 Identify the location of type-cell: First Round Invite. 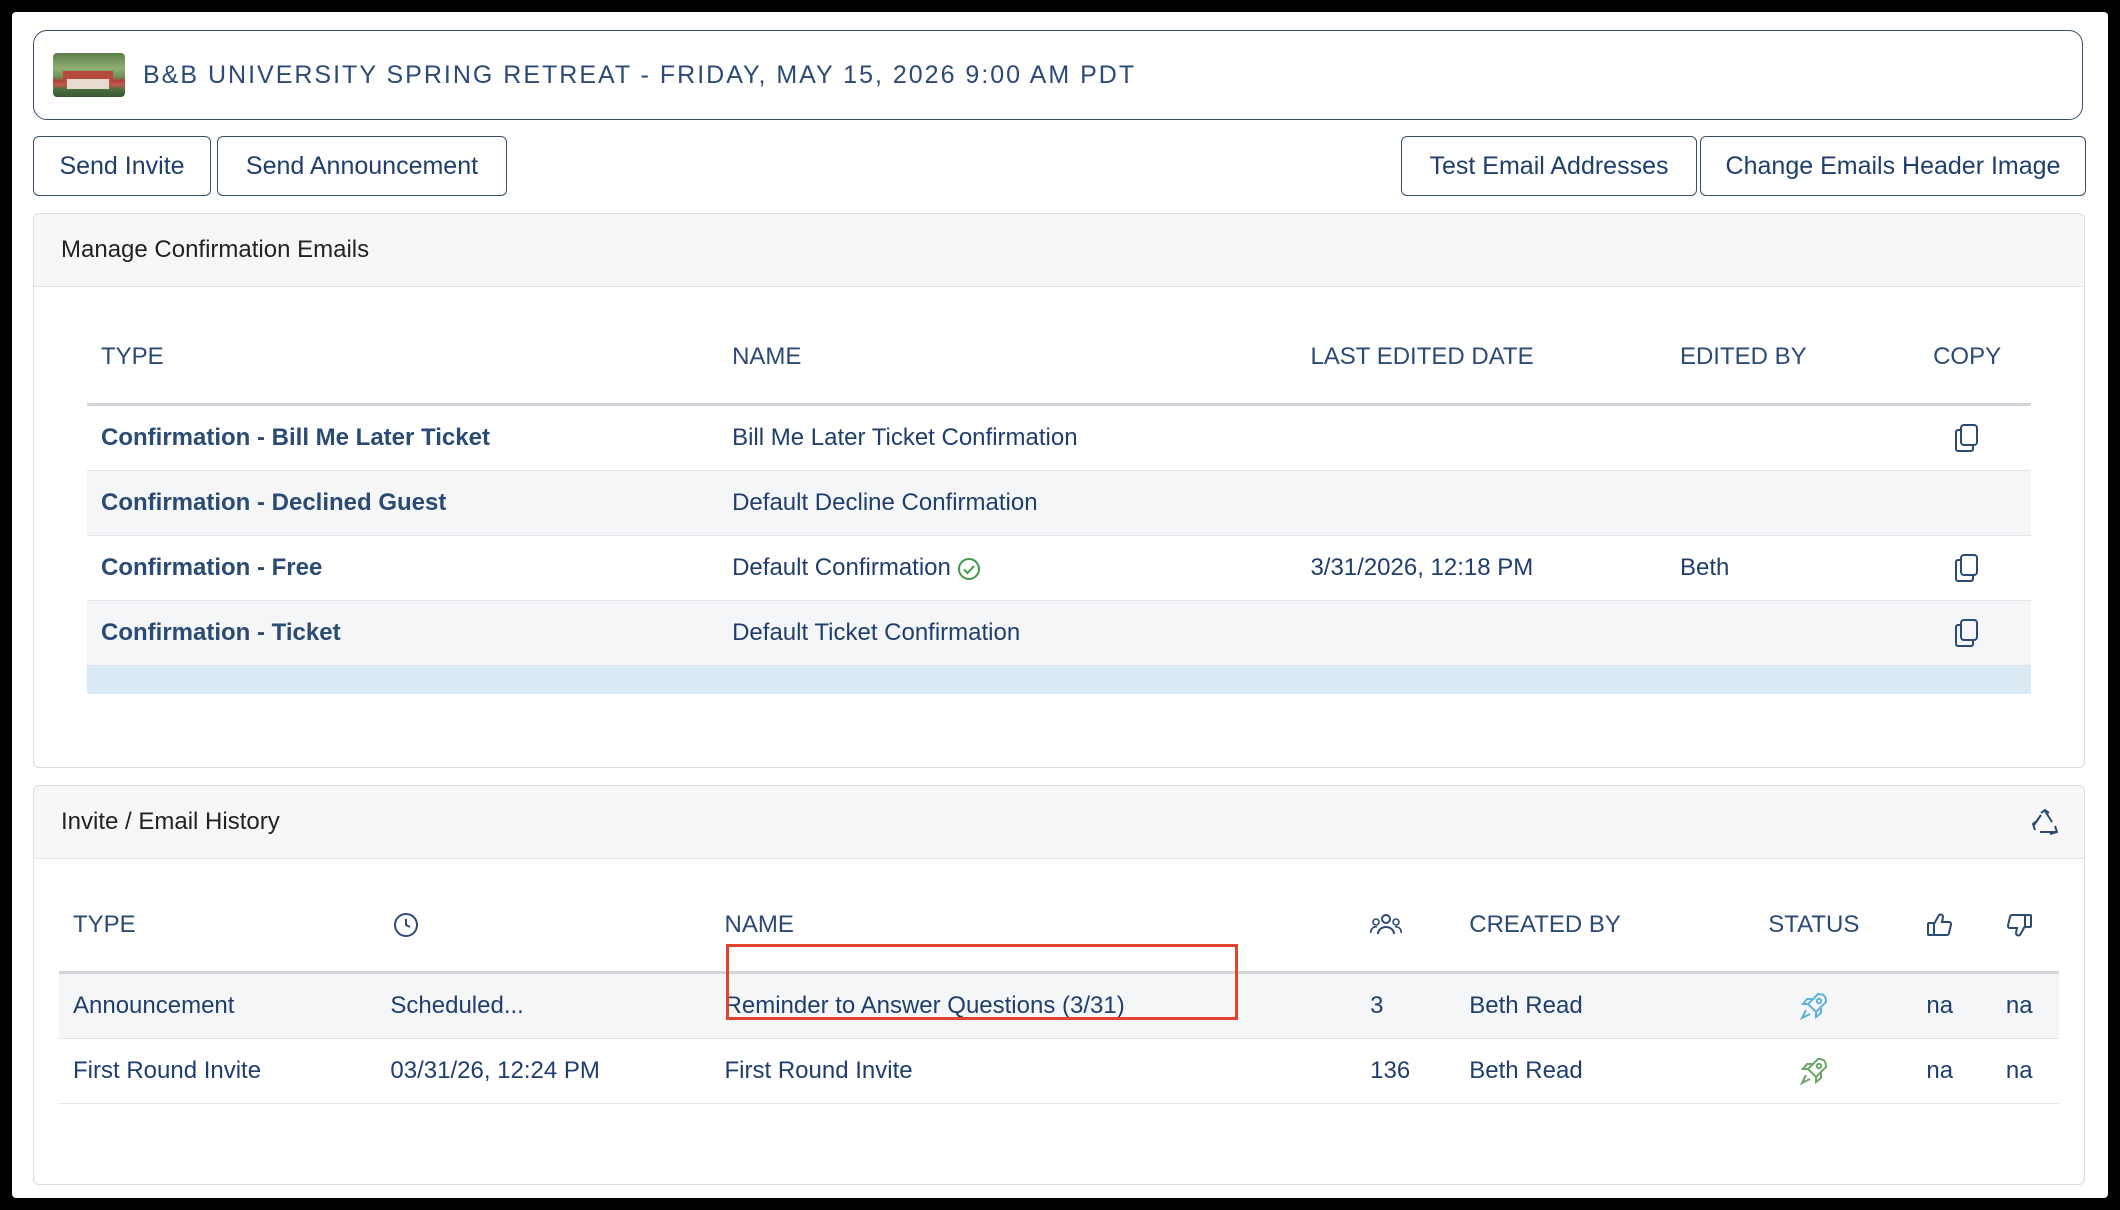
(218, 1071).